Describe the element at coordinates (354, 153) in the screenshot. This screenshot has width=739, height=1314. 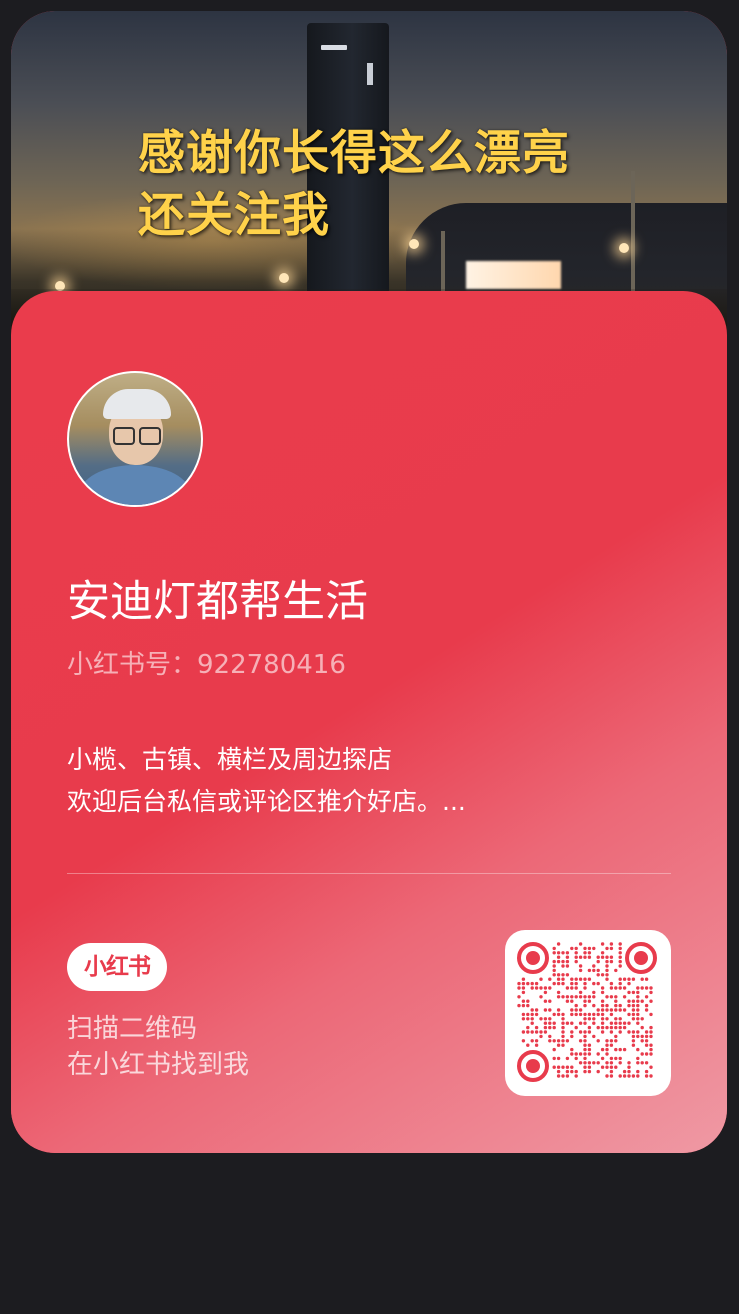
I see `cover-caption-line1: 感谢你长得这么漂亮` at that location.